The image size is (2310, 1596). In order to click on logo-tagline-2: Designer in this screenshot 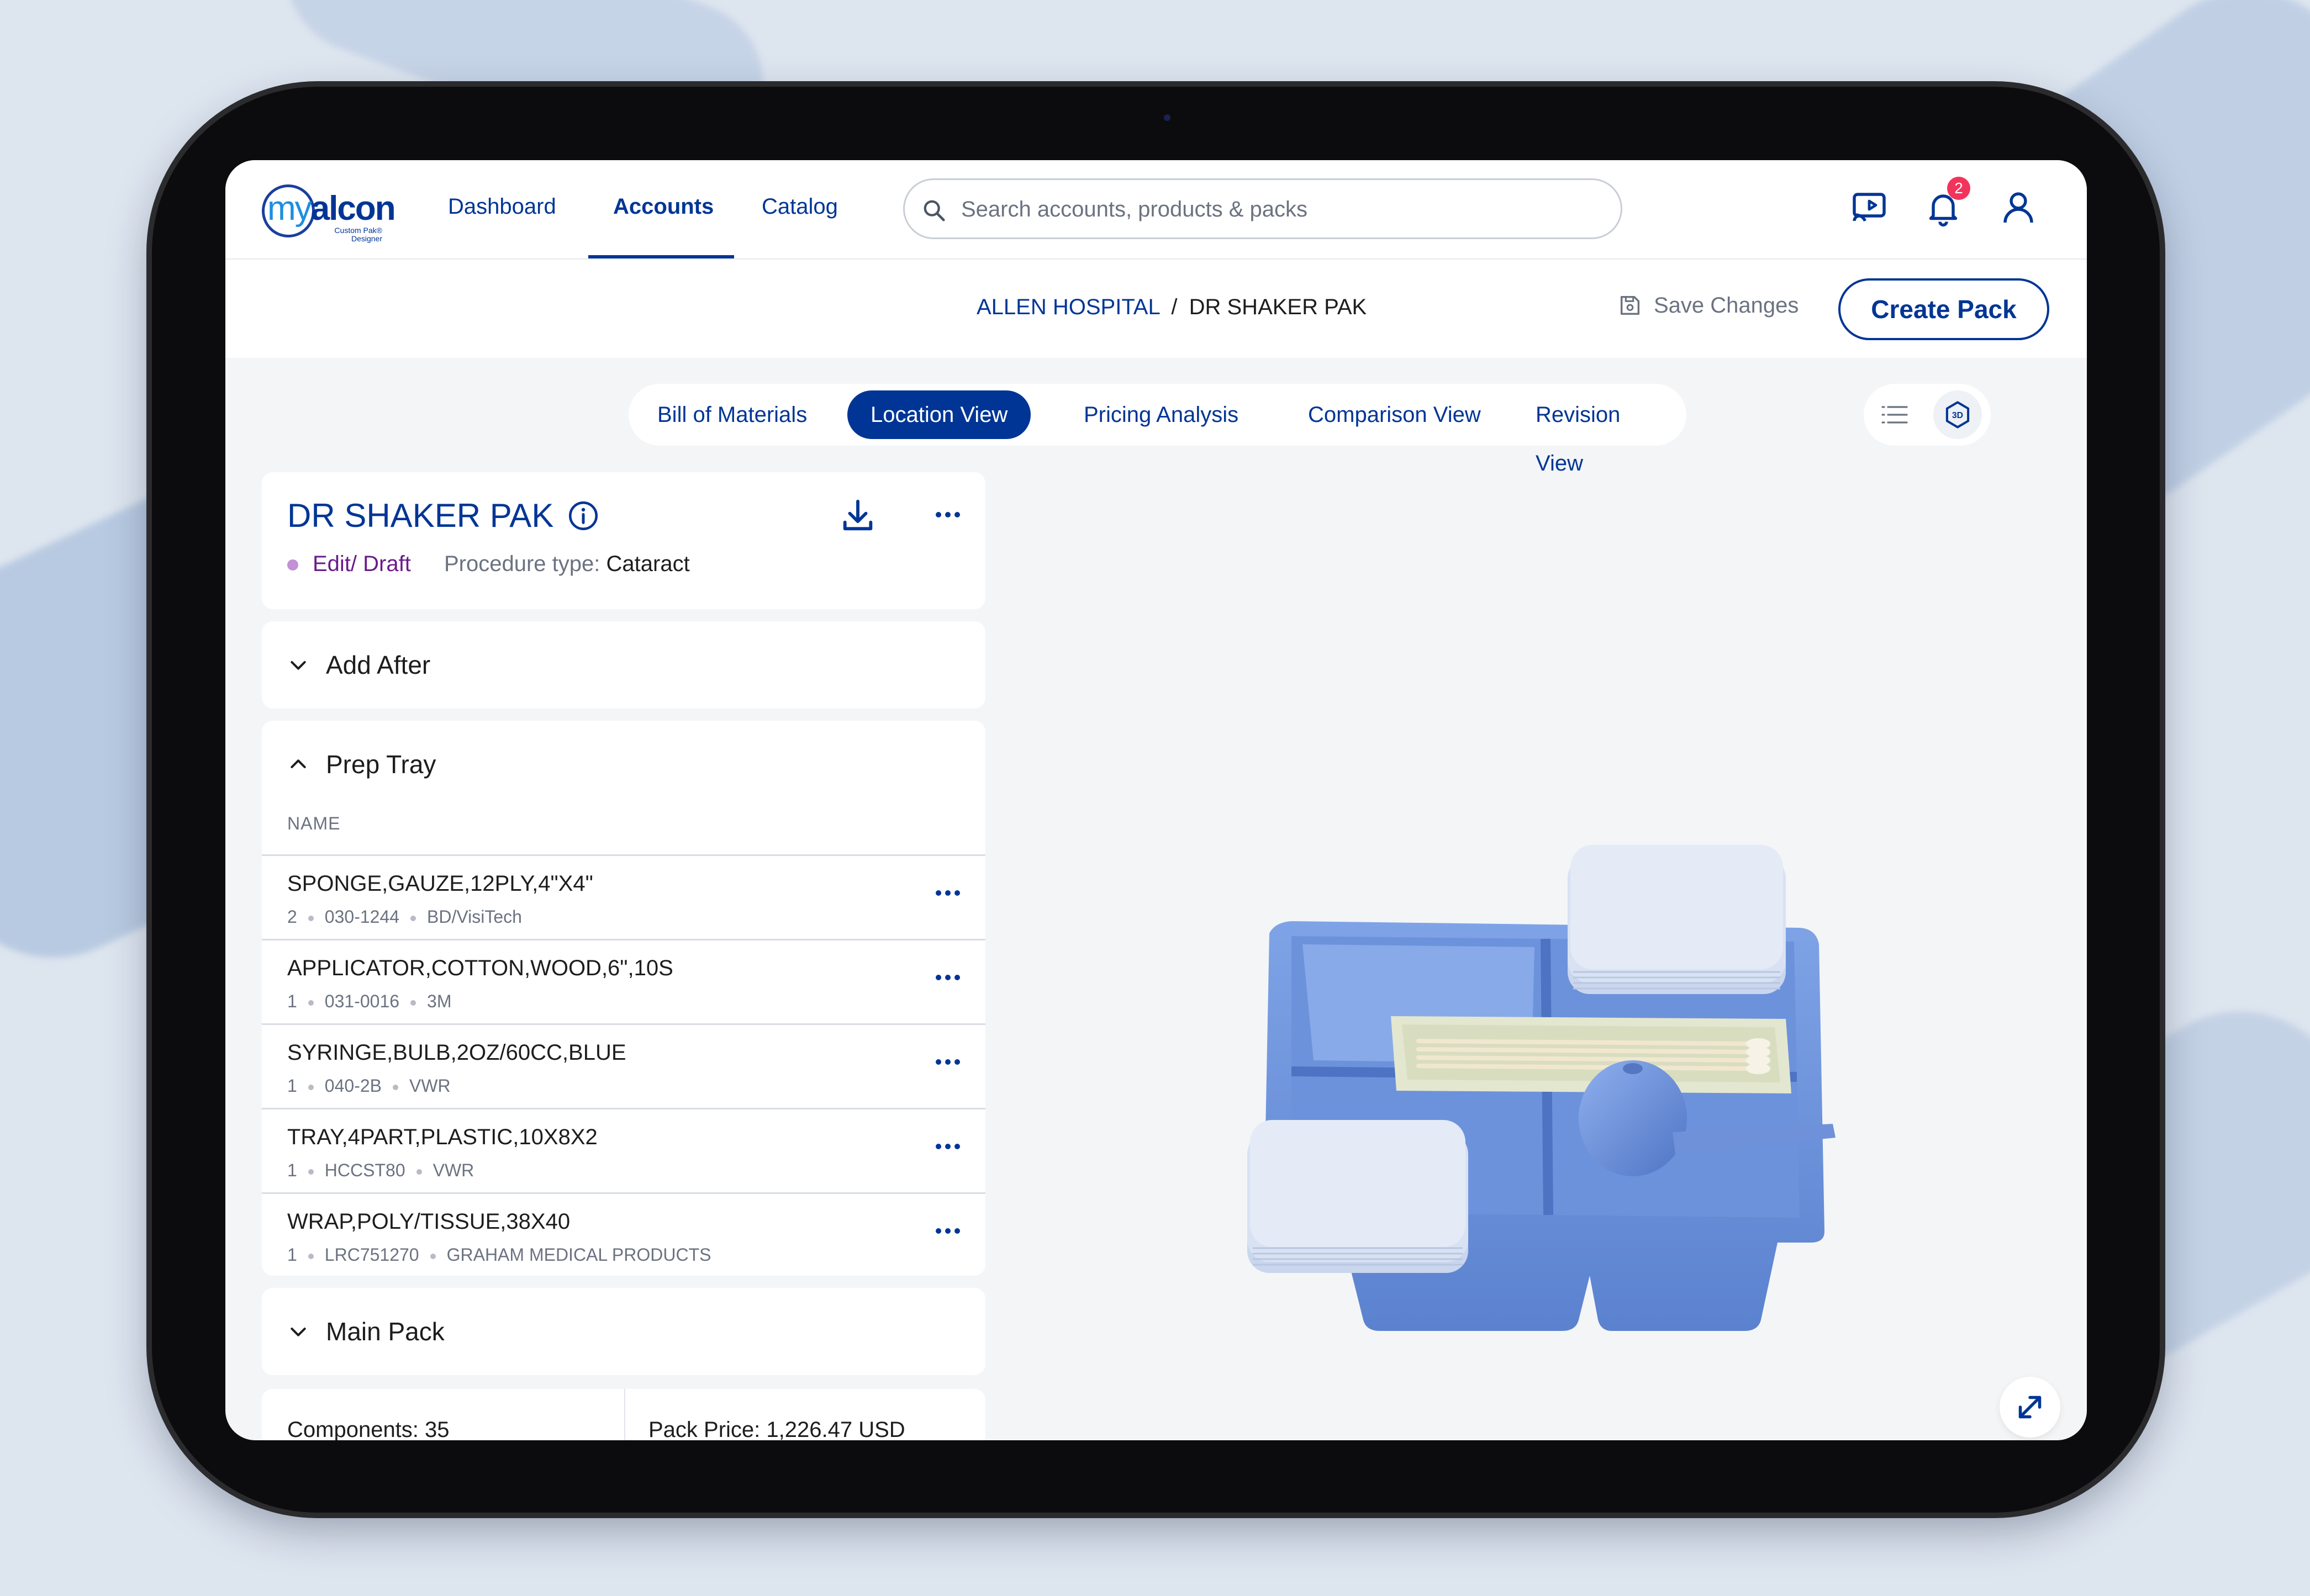, I will do `click(366, 239)`.